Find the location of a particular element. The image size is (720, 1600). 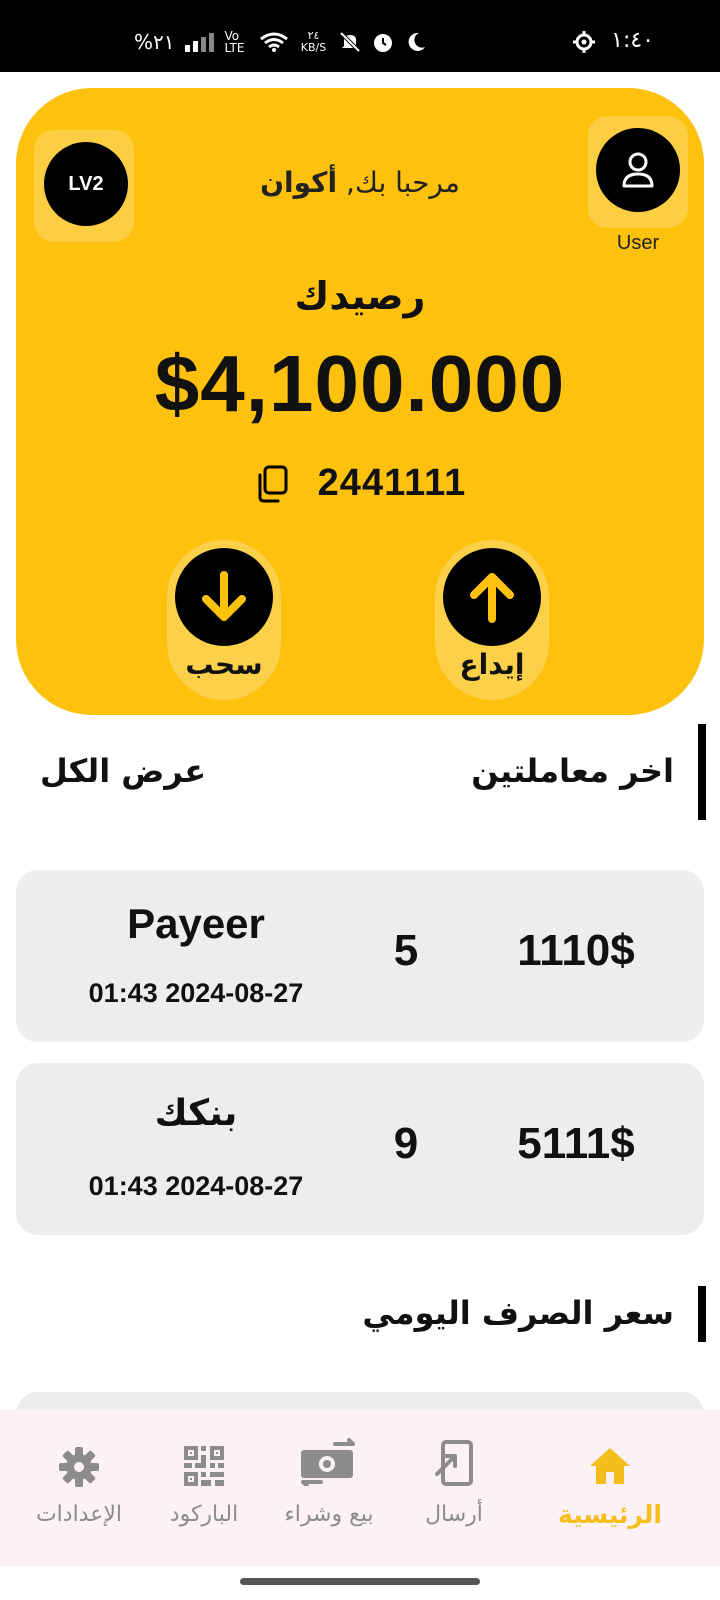

gear-icon is located at coordinates (79, 1467).